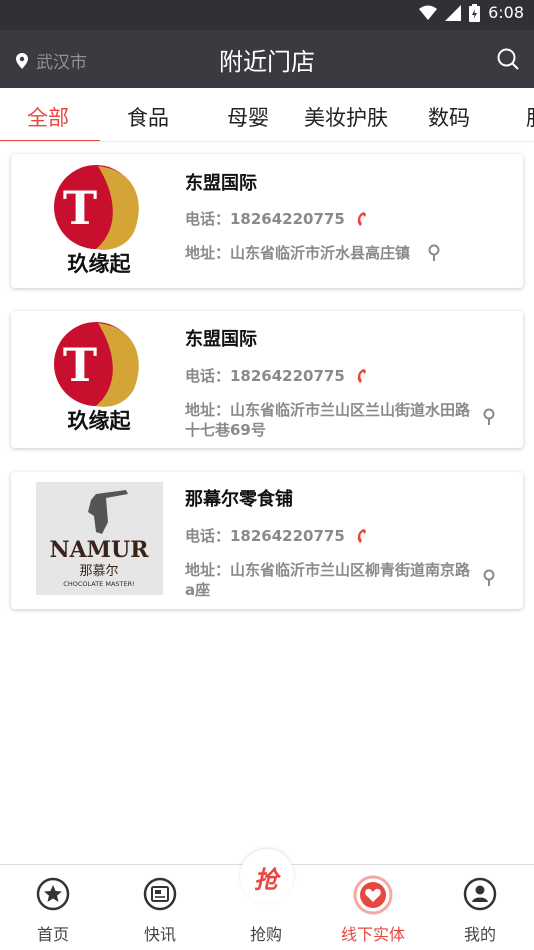 This screenshot has width=534, height=950. I want to click on nav-grab-label: 抢购, so click(265, 934).